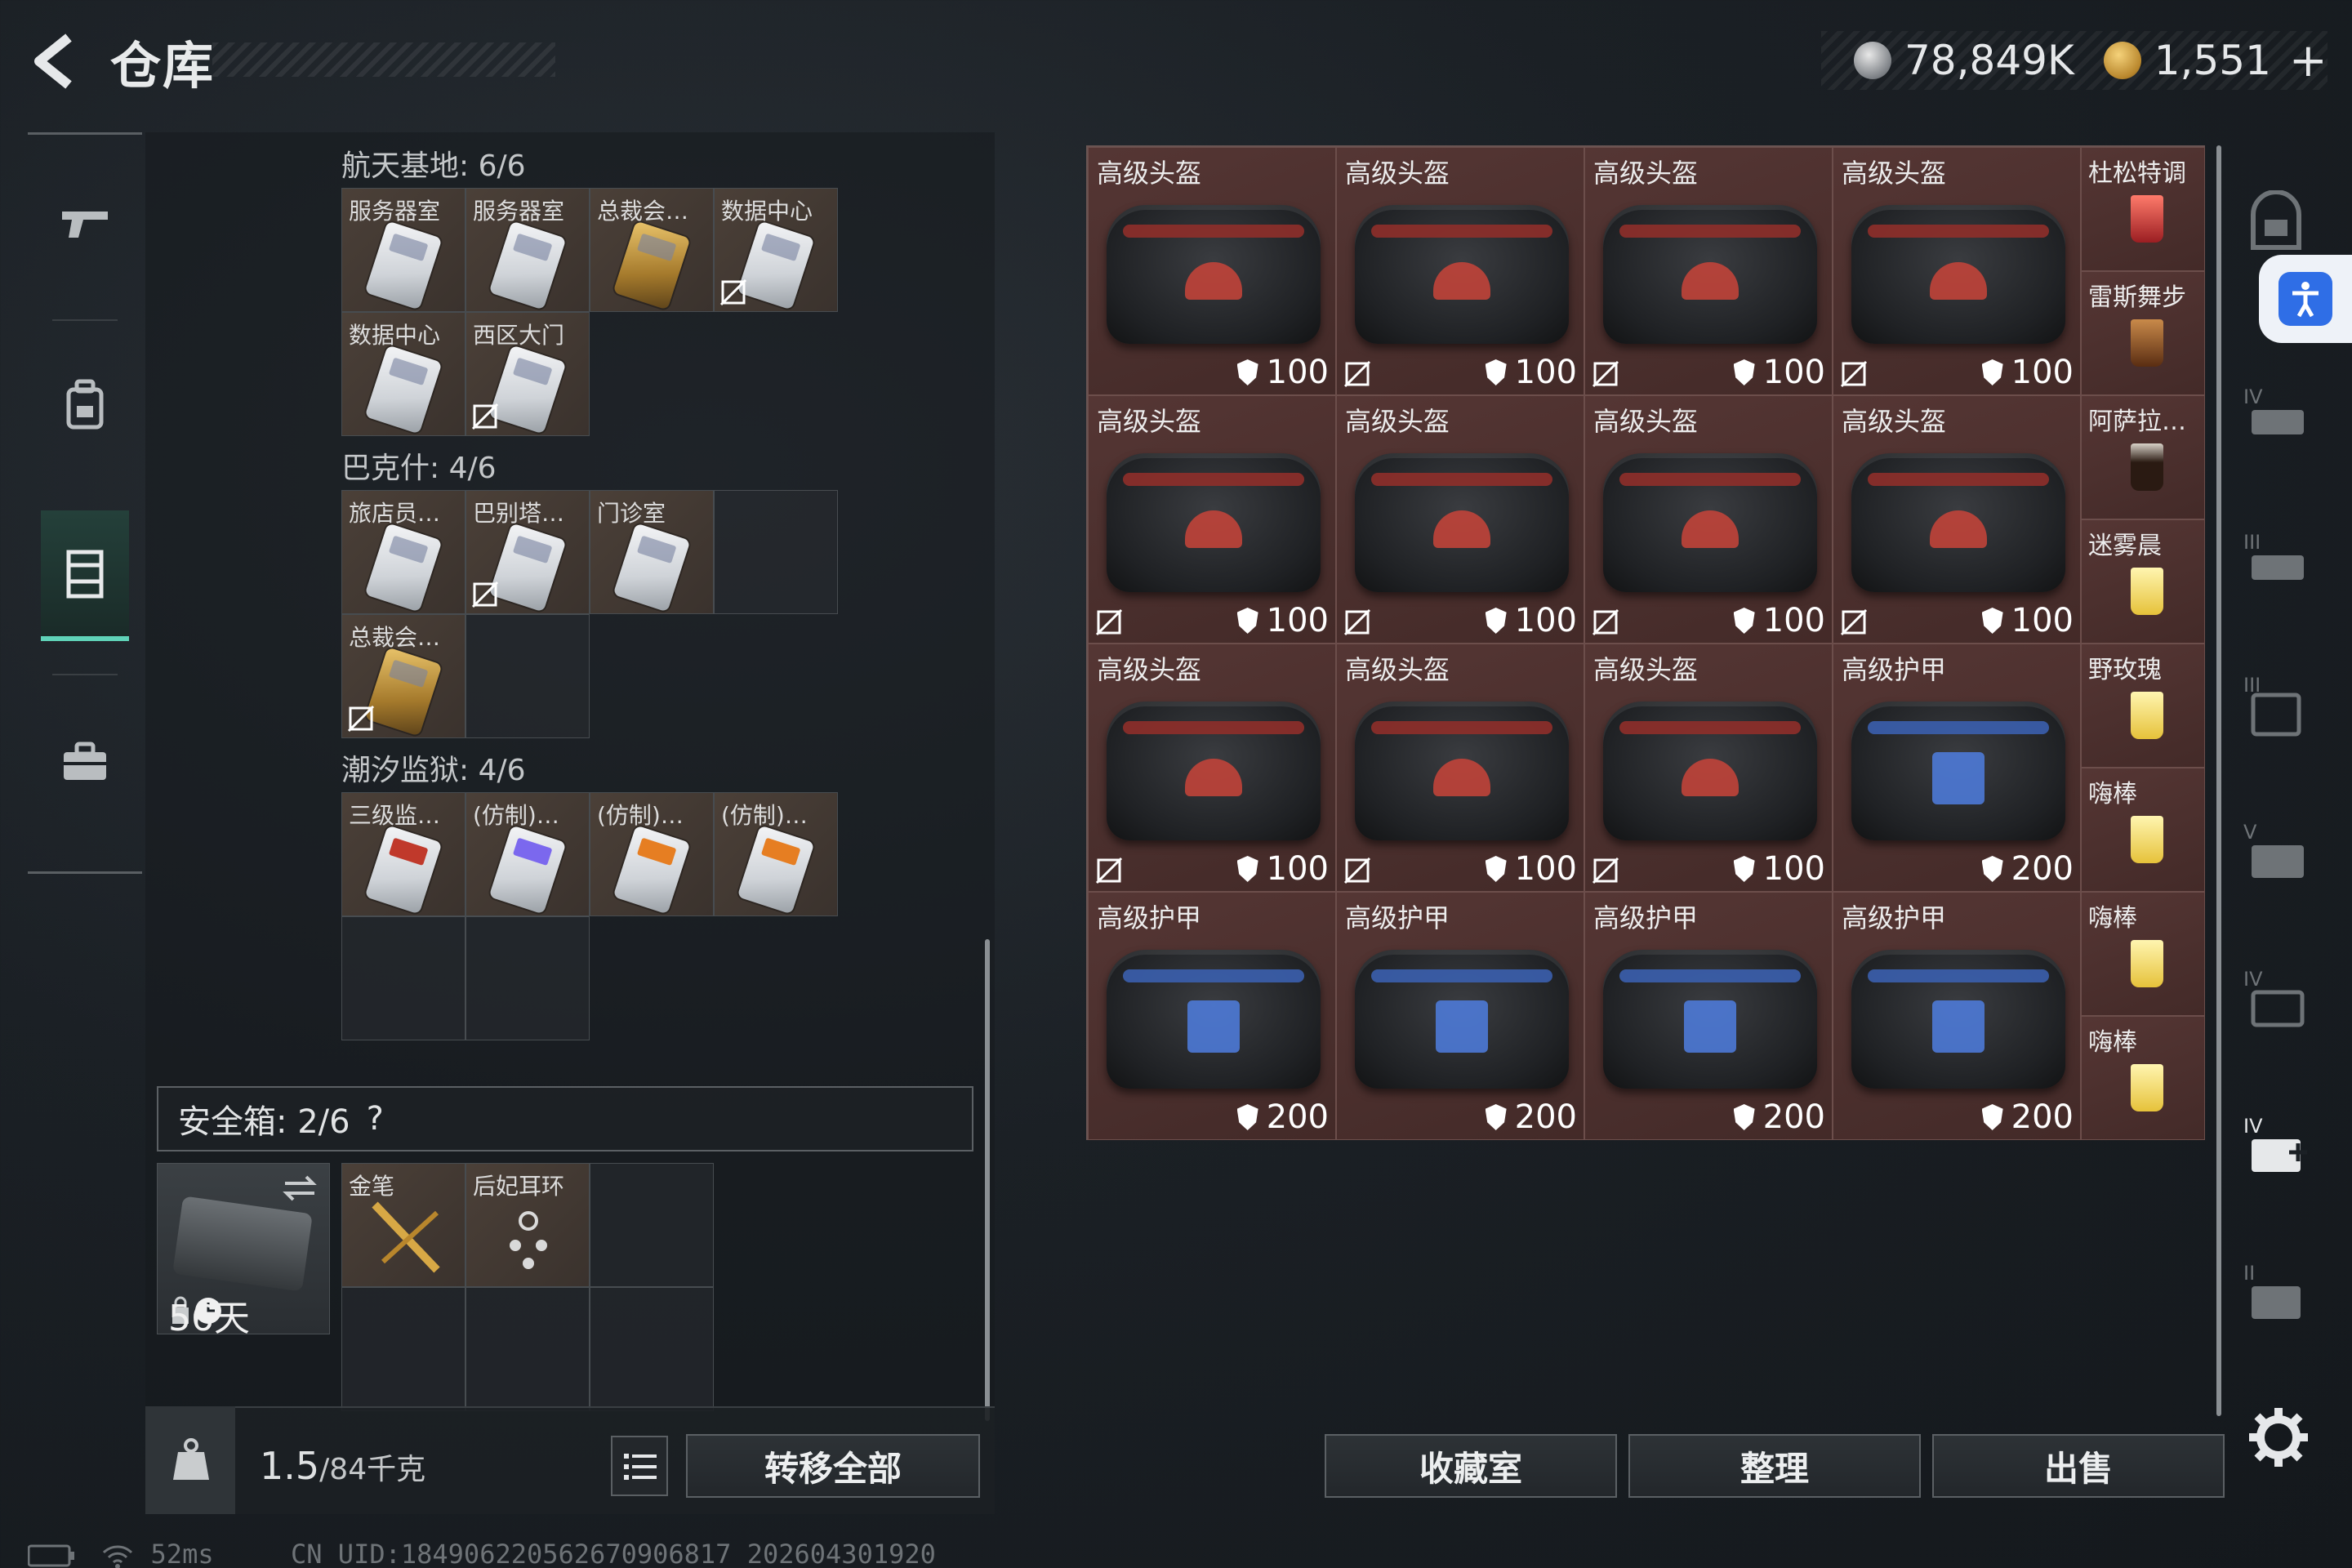  I want to click on item-label: 雷斯舞步, so click(2137, 297).